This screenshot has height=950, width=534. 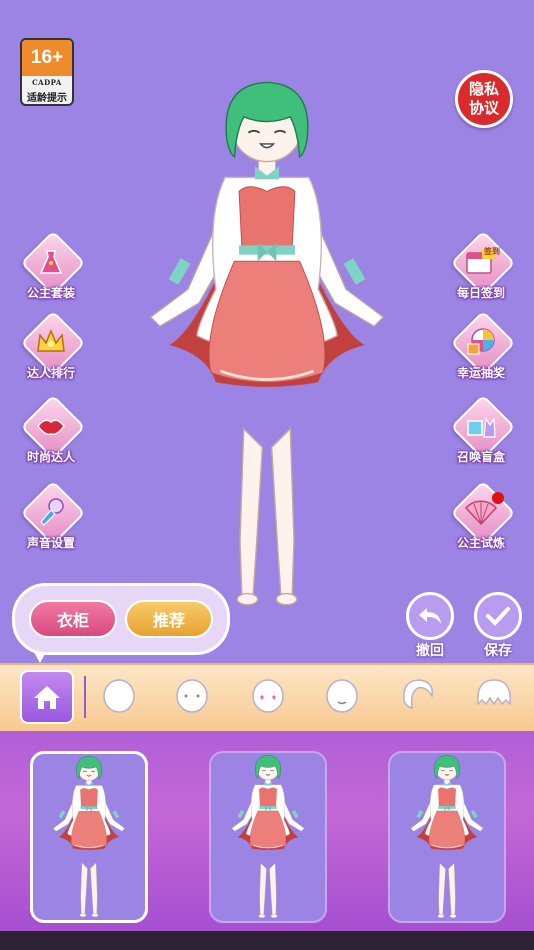 What do you see at coordinates (121, 619) in the screenshot?
I see `mode-toggle: 衣柜 推荐` at bounding box center [121, 619].